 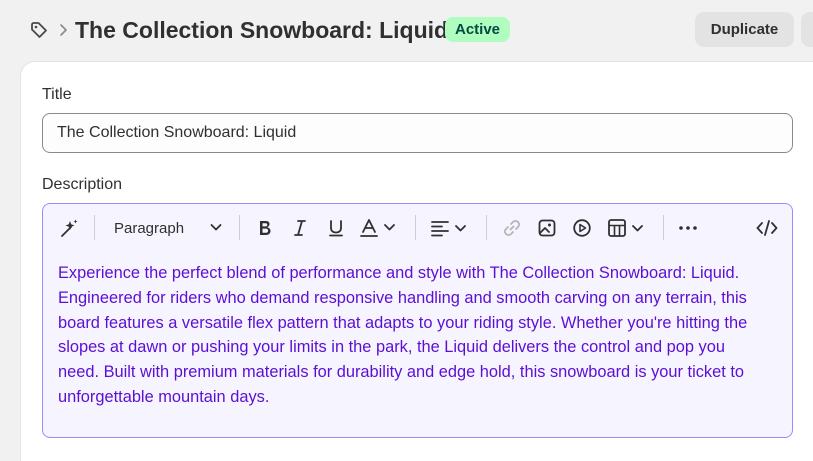 I want to click on breadcrumb-chevron-icon, so click(x=63, y=30).